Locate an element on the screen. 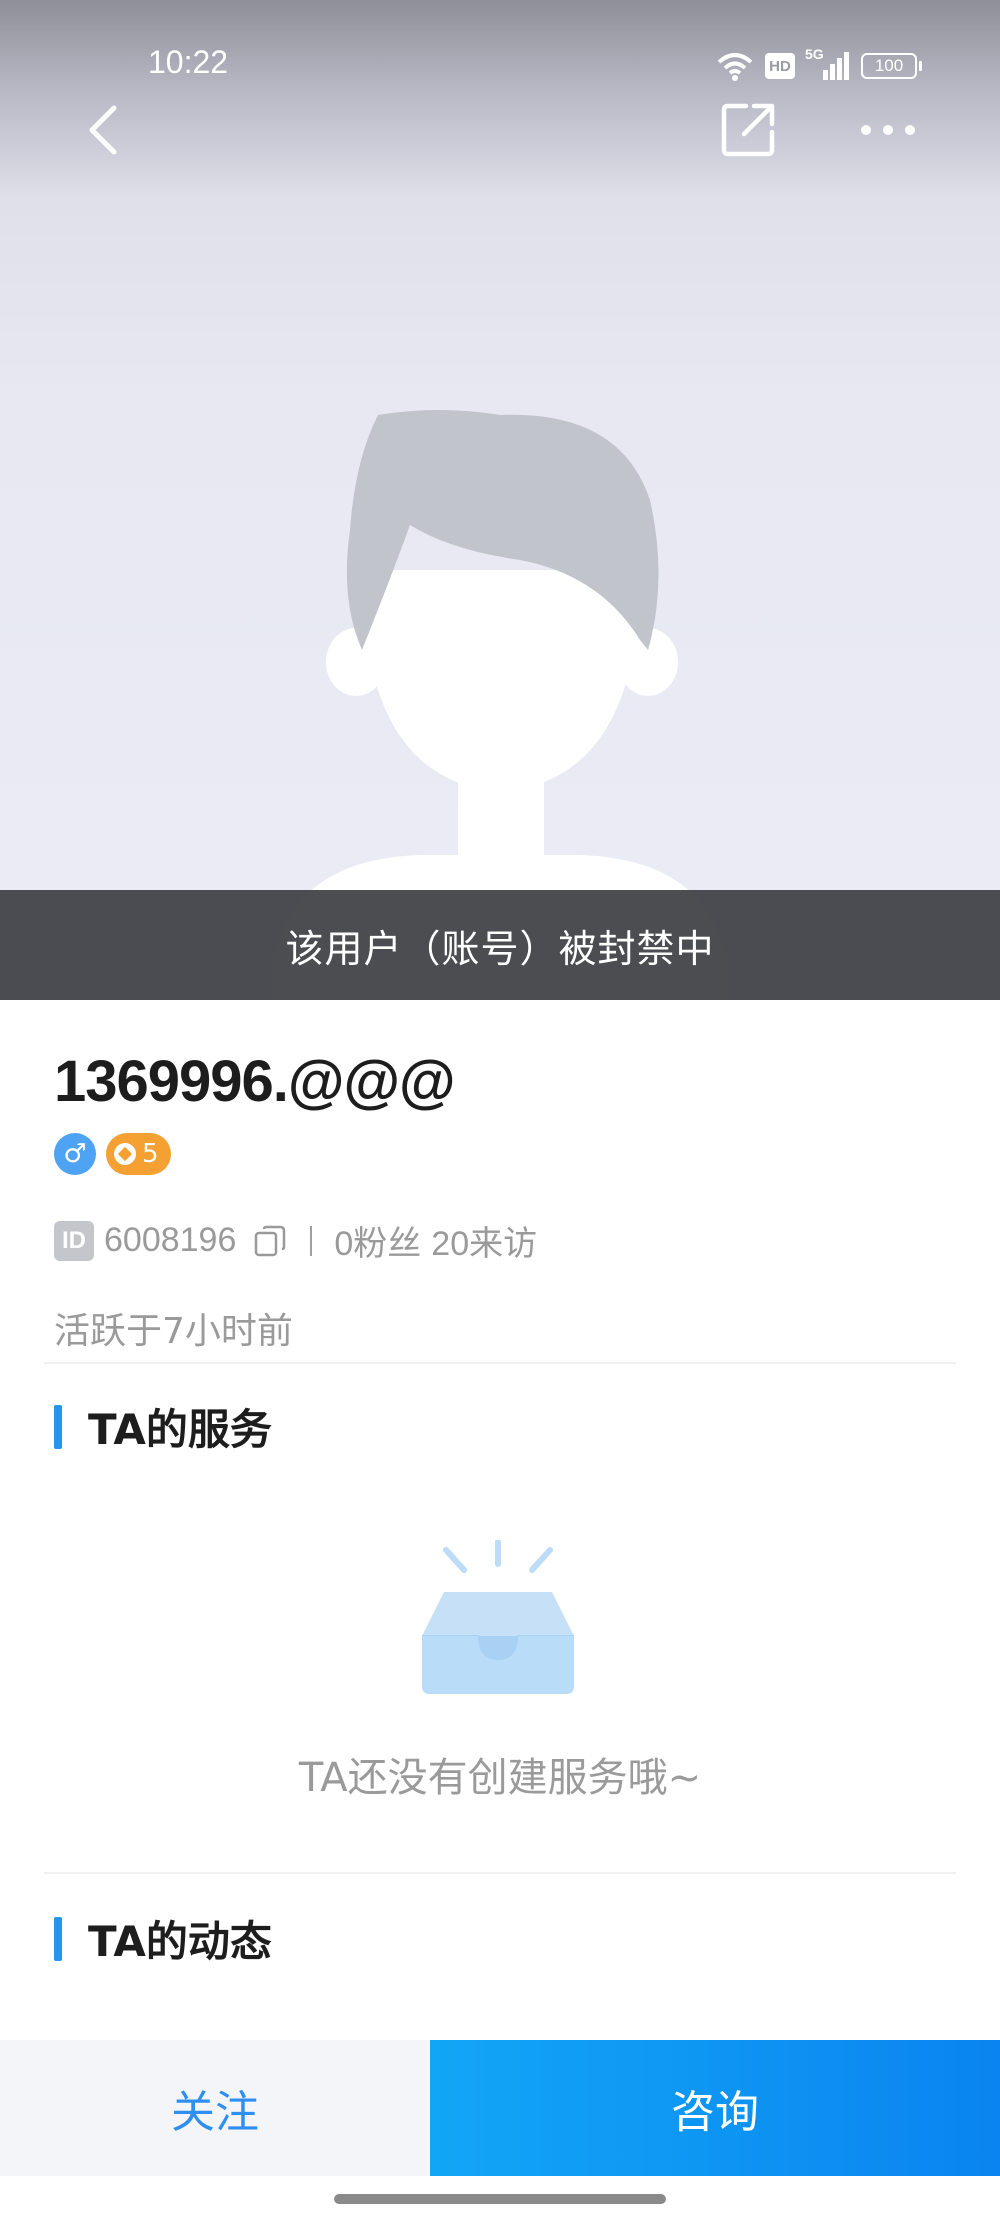 This screenshot has height=2222, width=1000. user-id: 6008196 is located at coordinates (170, 1240).